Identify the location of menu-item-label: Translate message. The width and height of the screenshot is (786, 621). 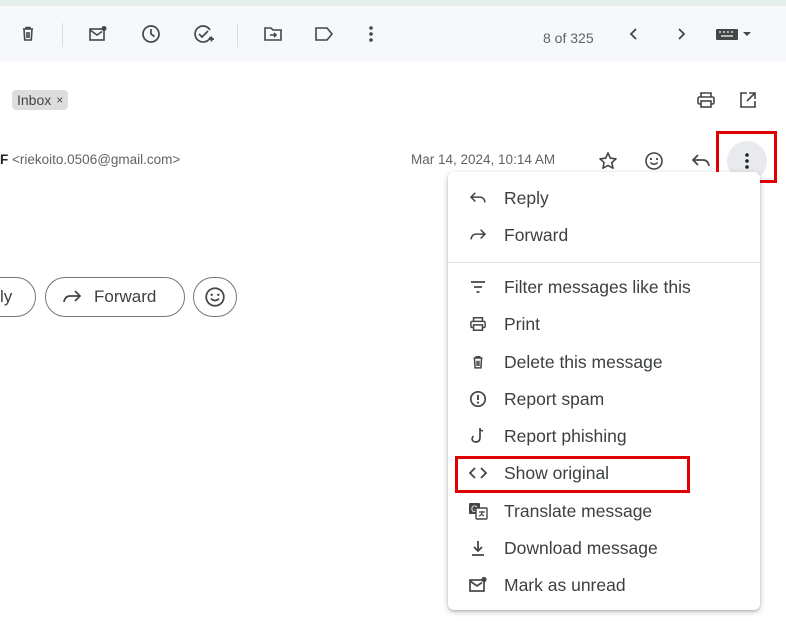
(578, 510).